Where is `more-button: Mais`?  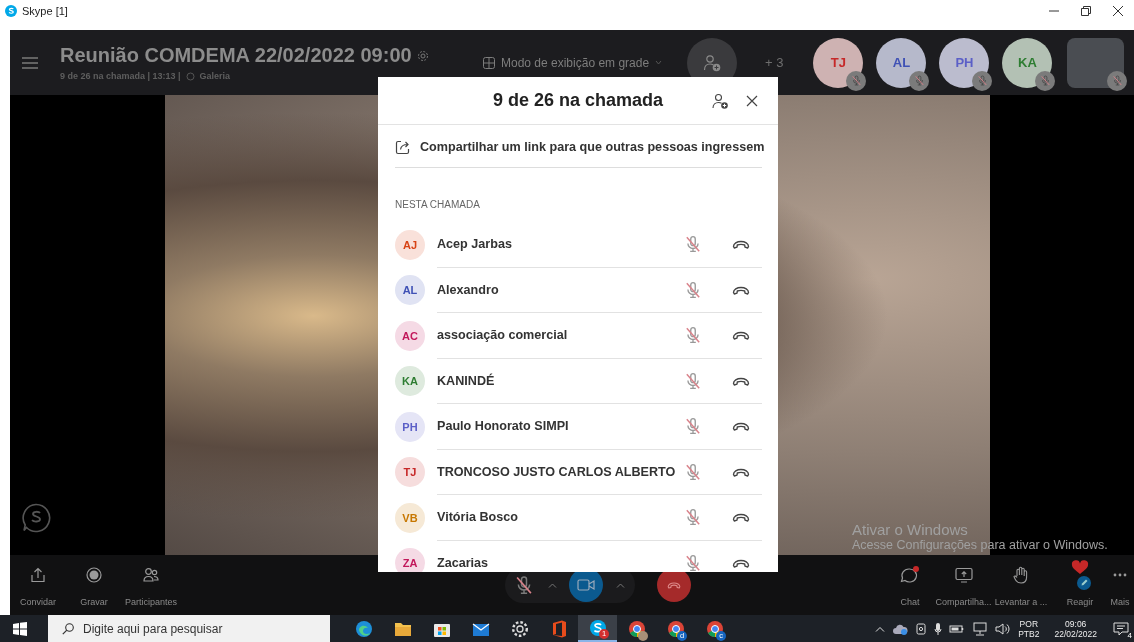
more-button: Mais is located at coordinates (1120, 583).